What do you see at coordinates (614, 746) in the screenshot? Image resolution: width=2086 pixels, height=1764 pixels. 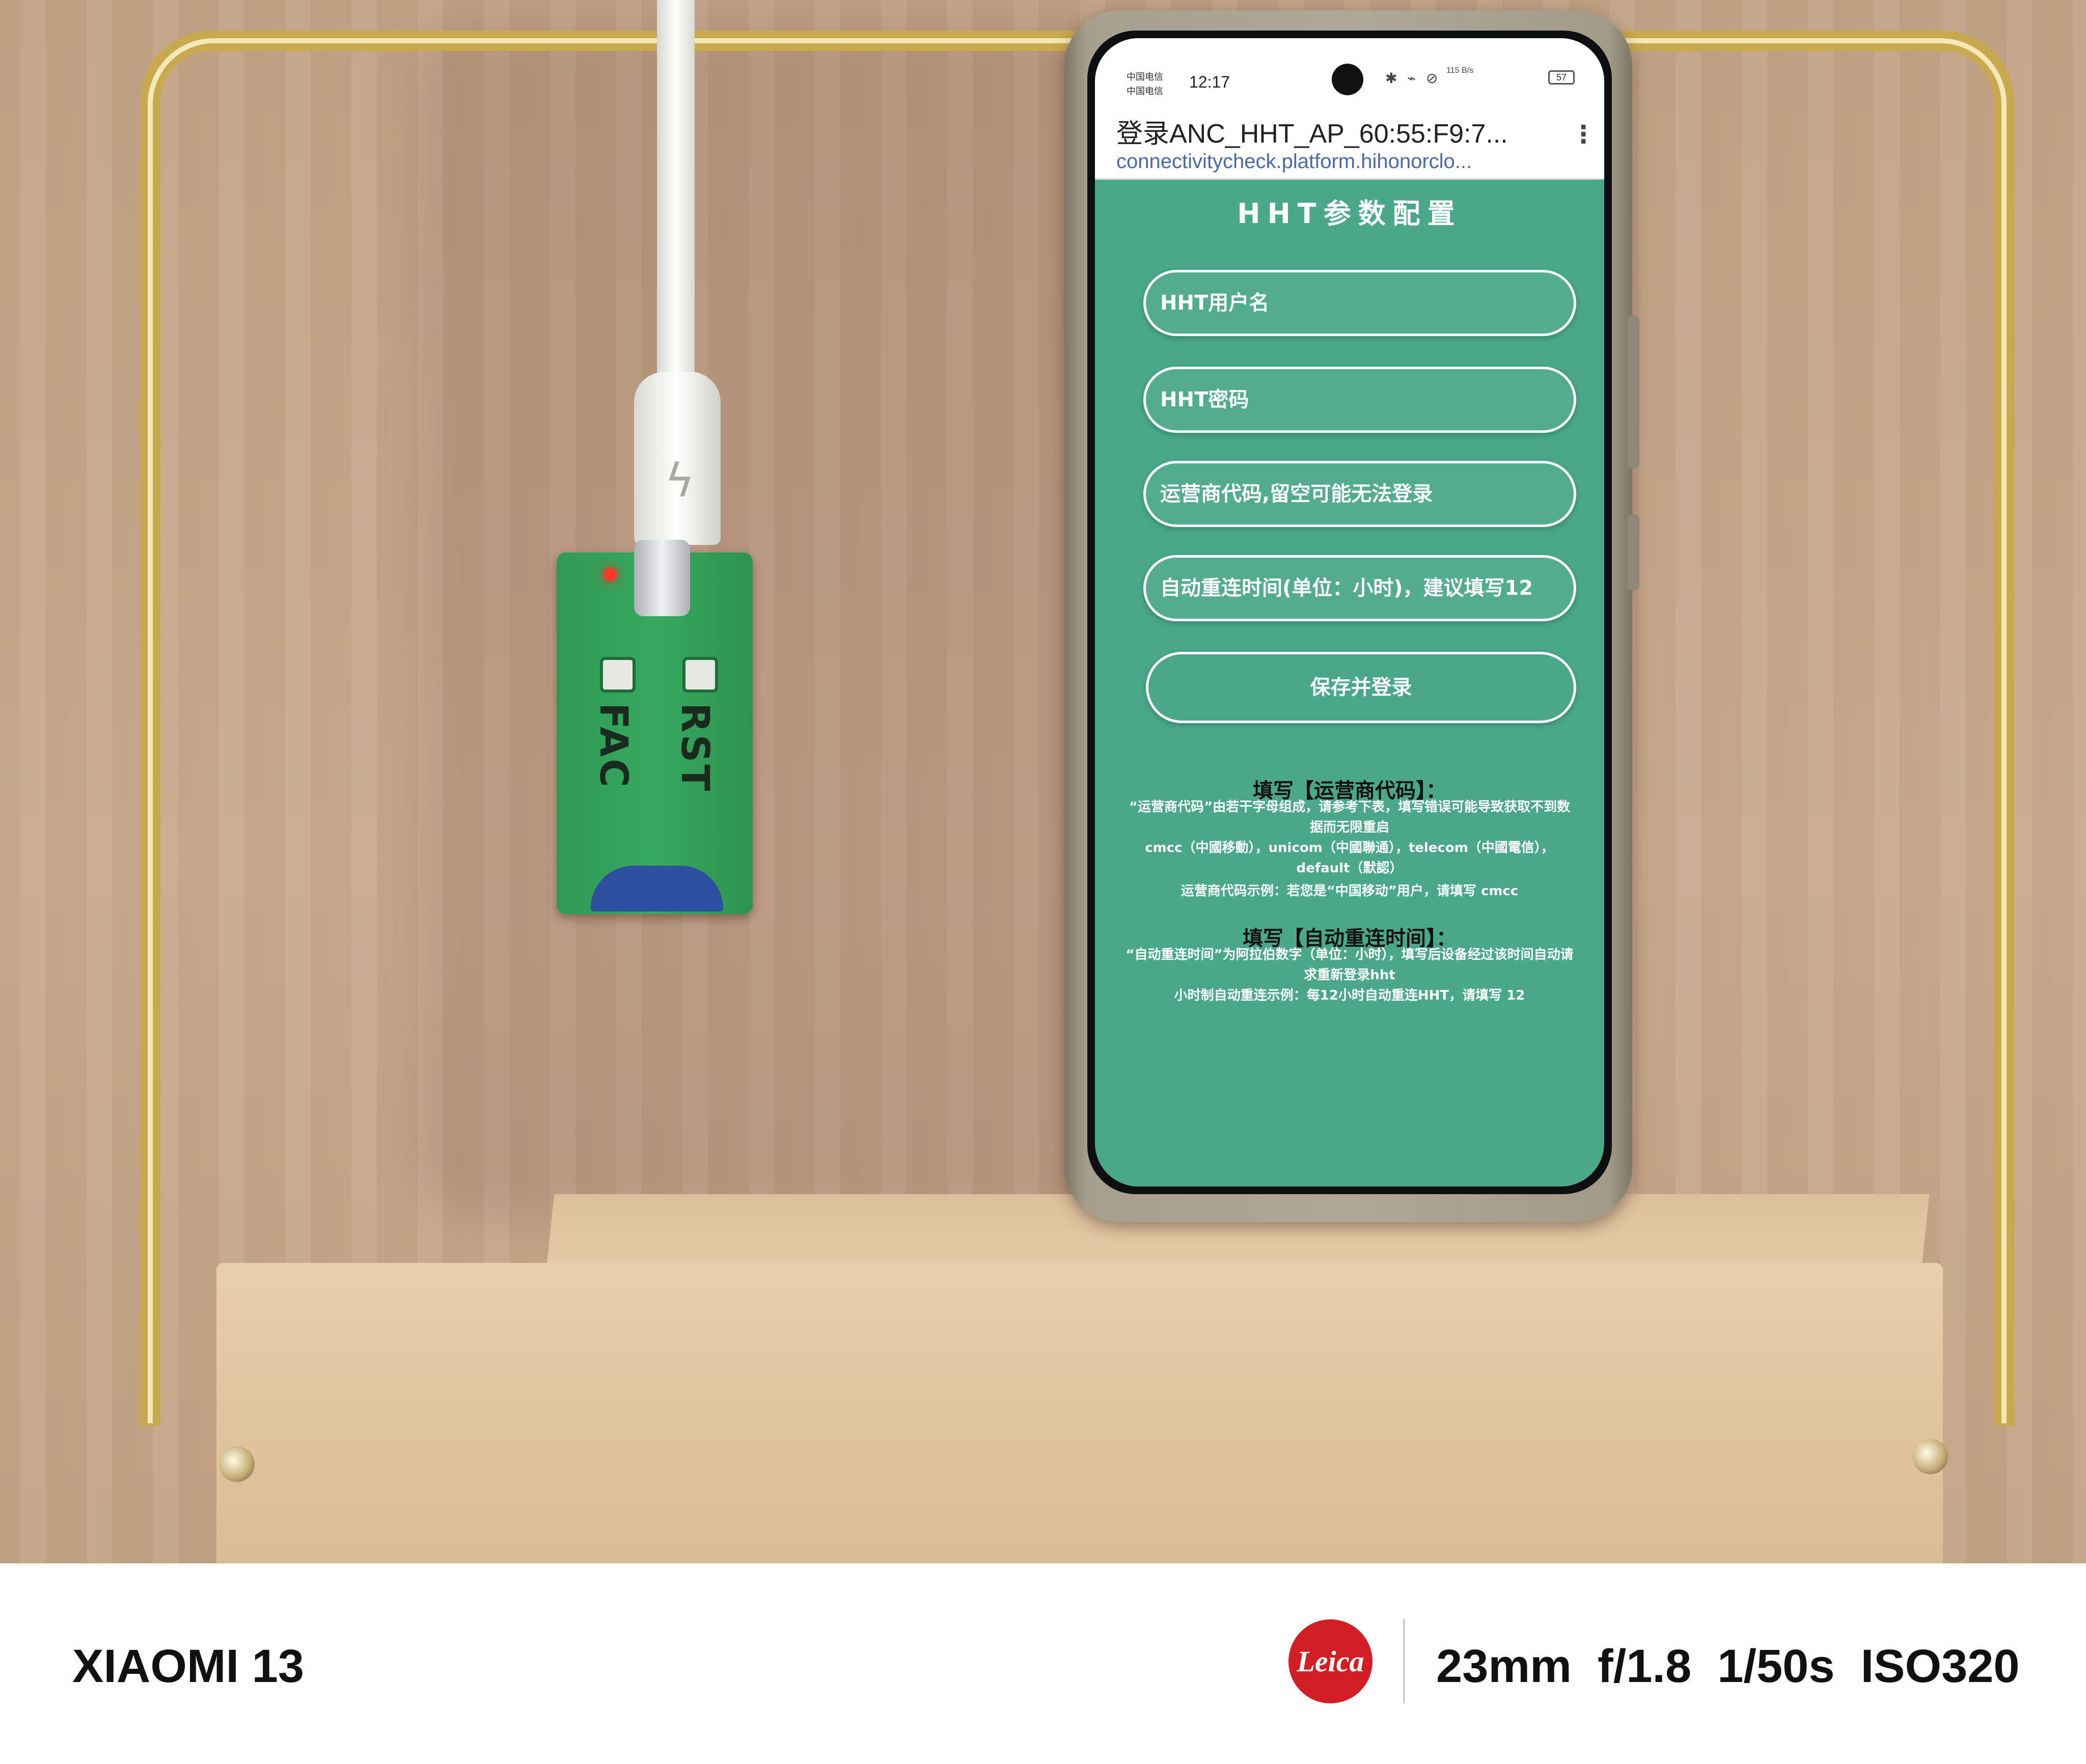 I see `fac-label: FAC` at bounding box center [614, 746].